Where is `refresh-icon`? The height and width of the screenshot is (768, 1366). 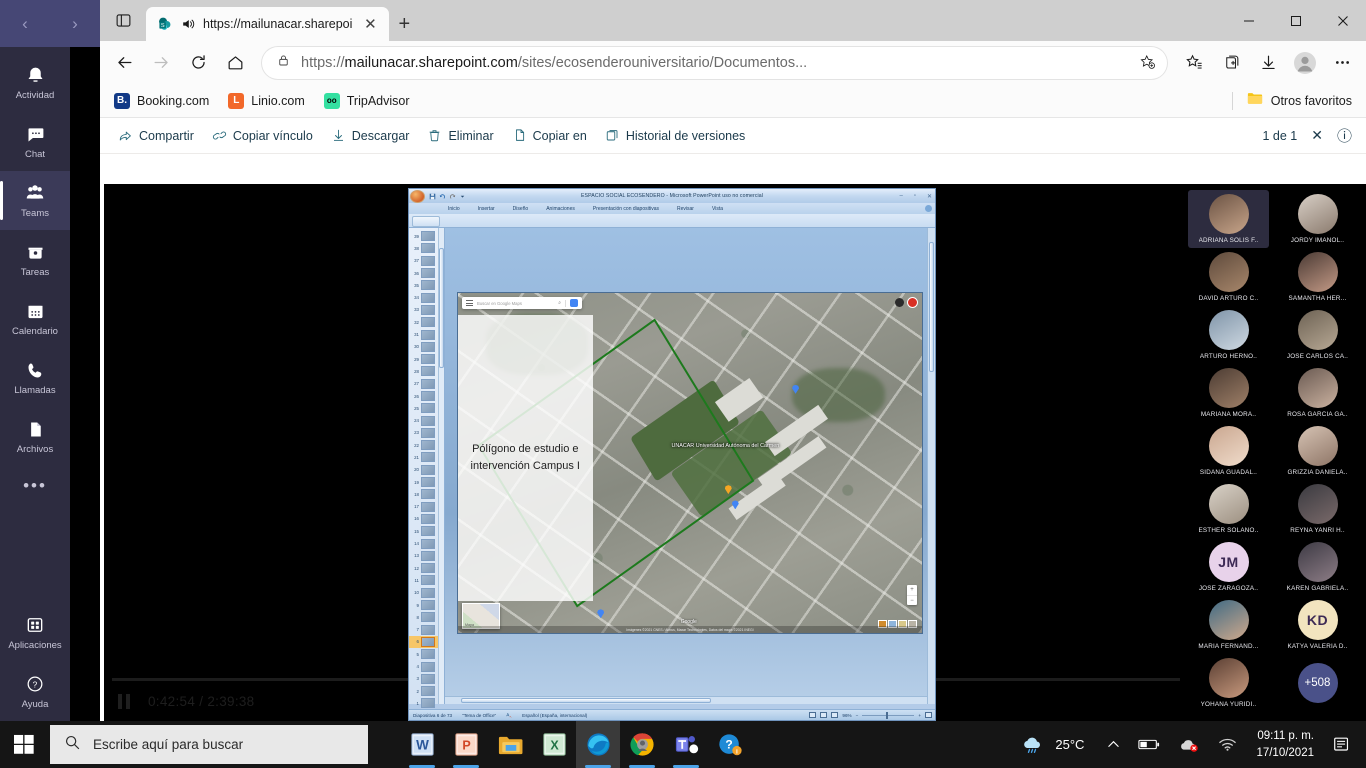 refresh-icon is located at coordinates (198, 63).